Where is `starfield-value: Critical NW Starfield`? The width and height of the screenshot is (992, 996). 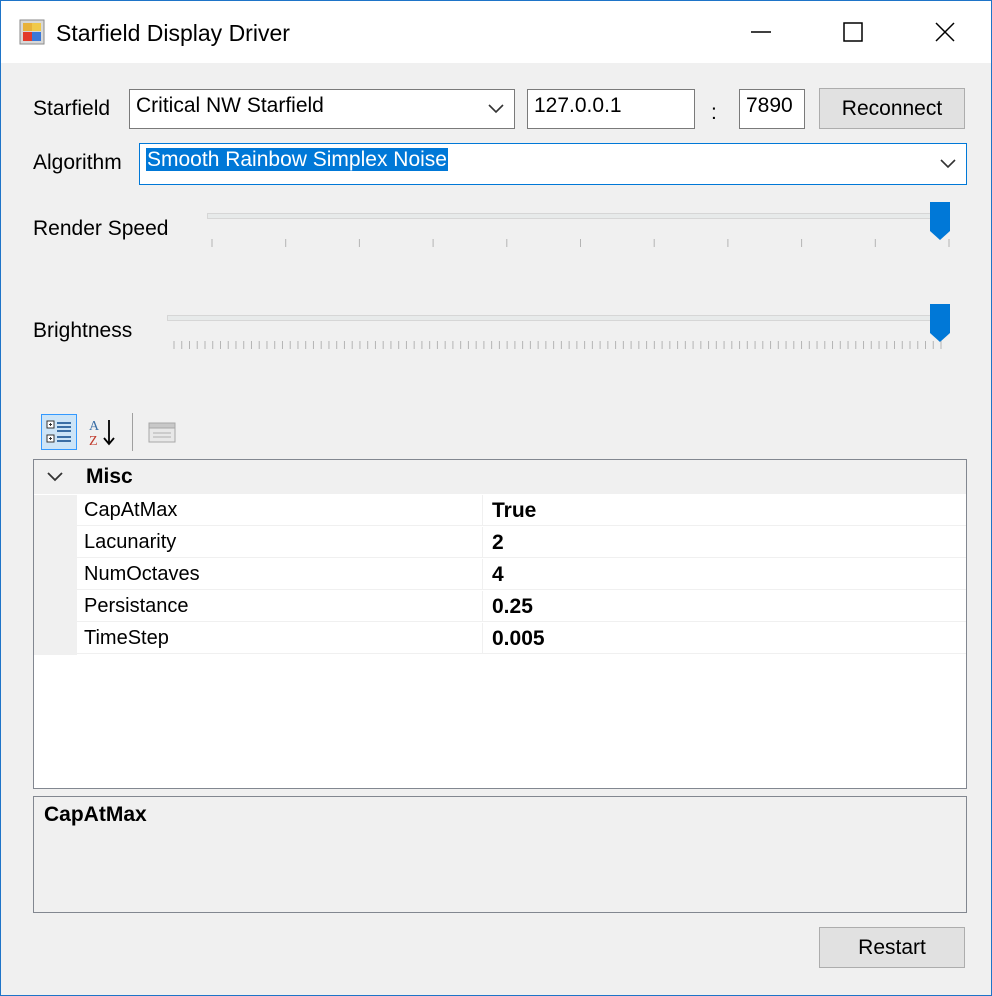 starfield-value: Critical NW Starfield is located at coordinates (230, 105).